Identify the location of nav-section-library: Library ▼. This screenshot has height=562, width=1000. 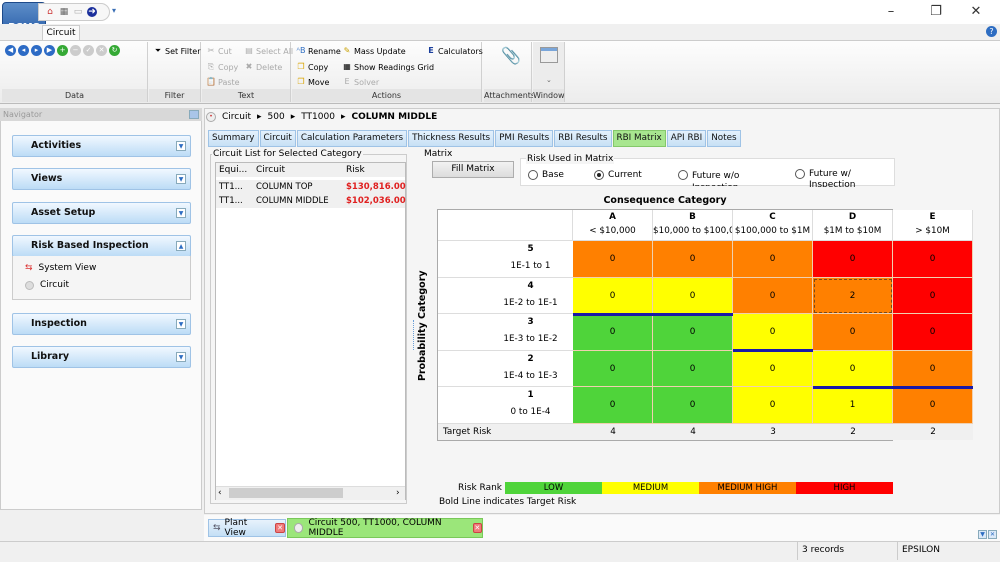
(101, 357).